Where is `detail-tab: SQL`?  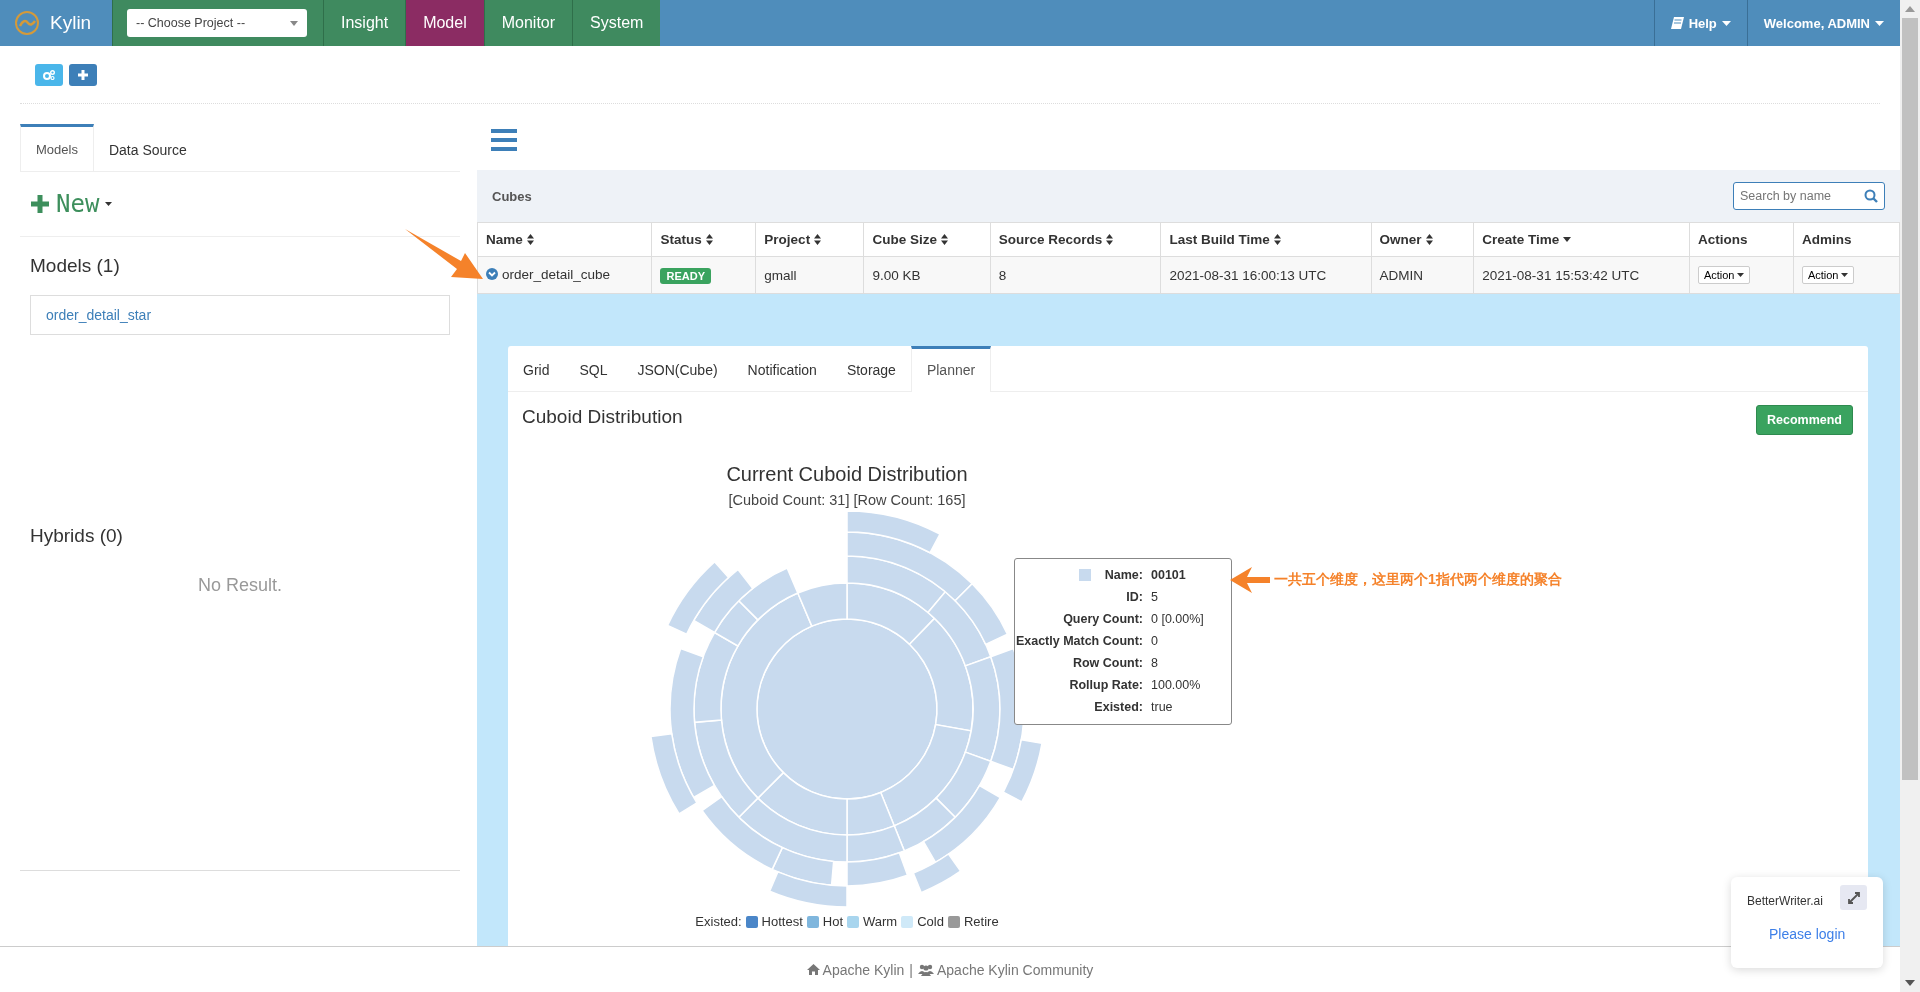
detail-tab: SQL is located at coordinates (593, 368).